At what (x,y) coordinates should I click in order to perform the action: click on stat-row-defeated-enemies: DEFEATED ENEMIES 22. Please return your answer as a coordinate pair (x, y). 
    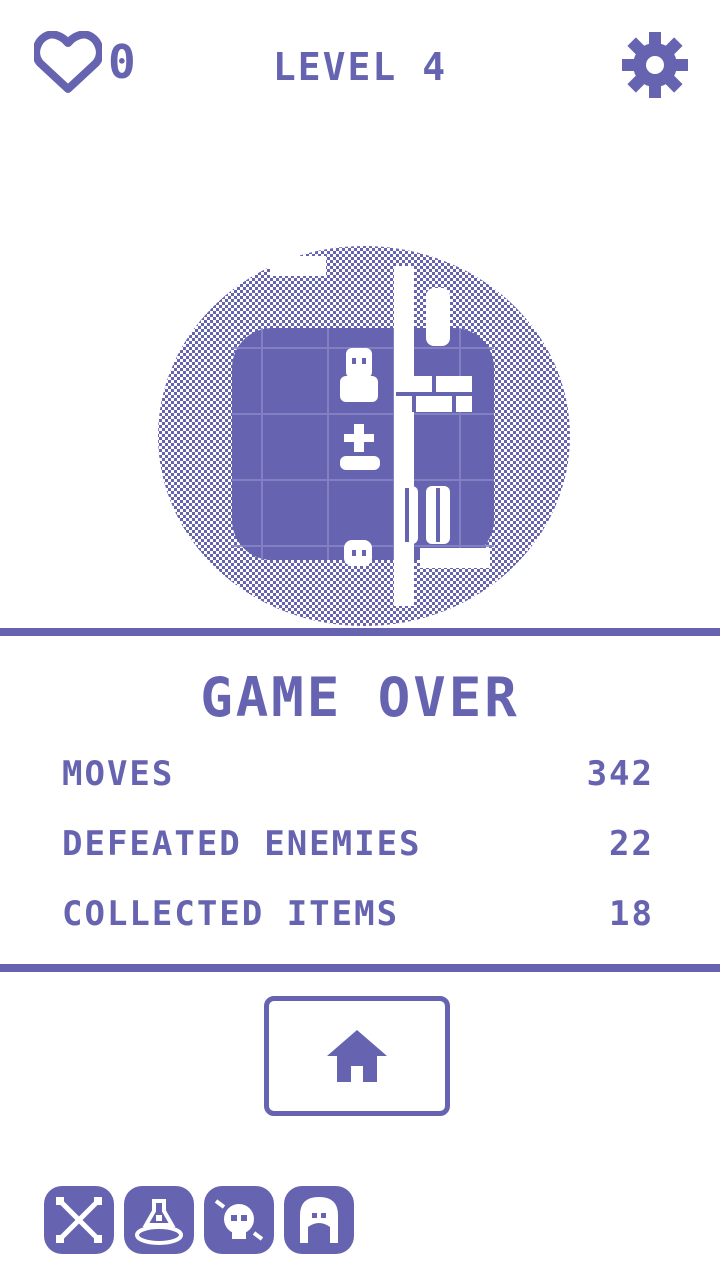
    Looking at the image, I should click on (358, 844).